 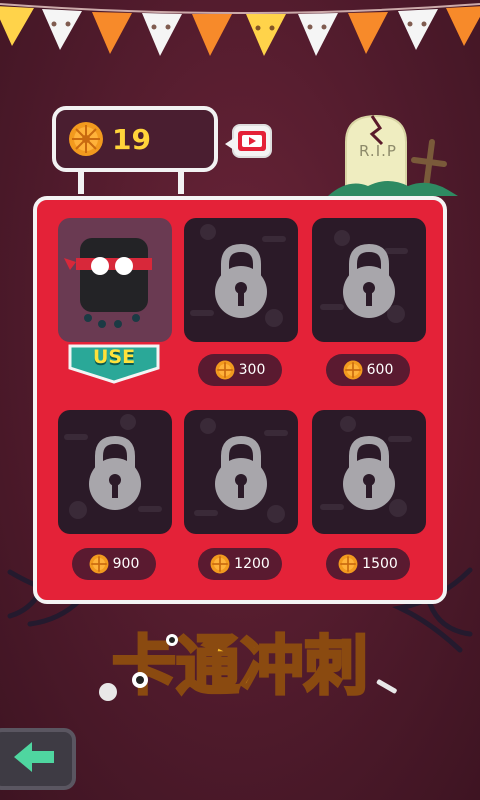 What do you see at coordinates (380, 370) in the screenshot?
I see `price-value: 600` at bounding box center [380, 370].